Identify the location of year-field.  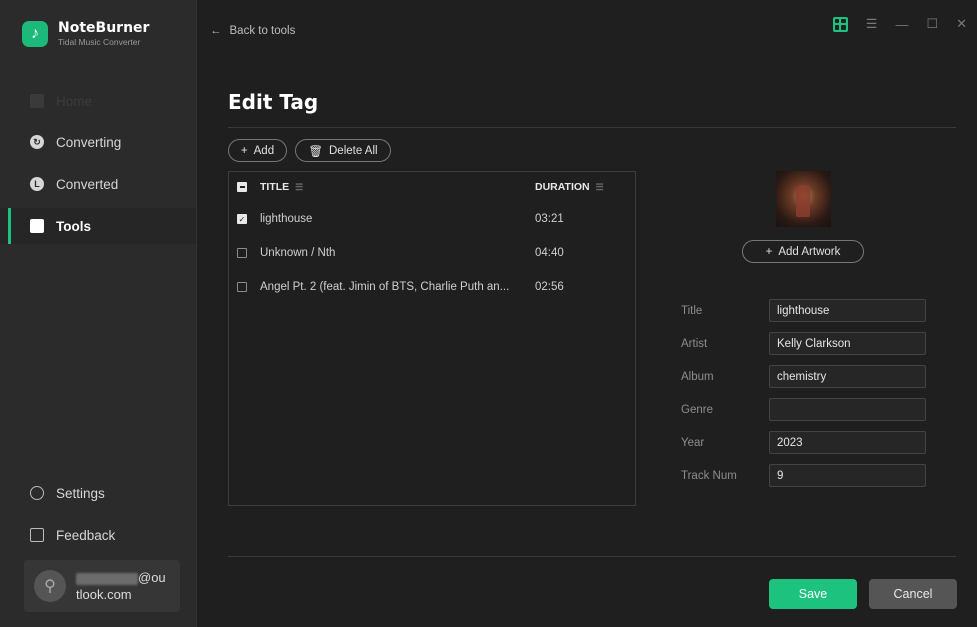
(847, 442).